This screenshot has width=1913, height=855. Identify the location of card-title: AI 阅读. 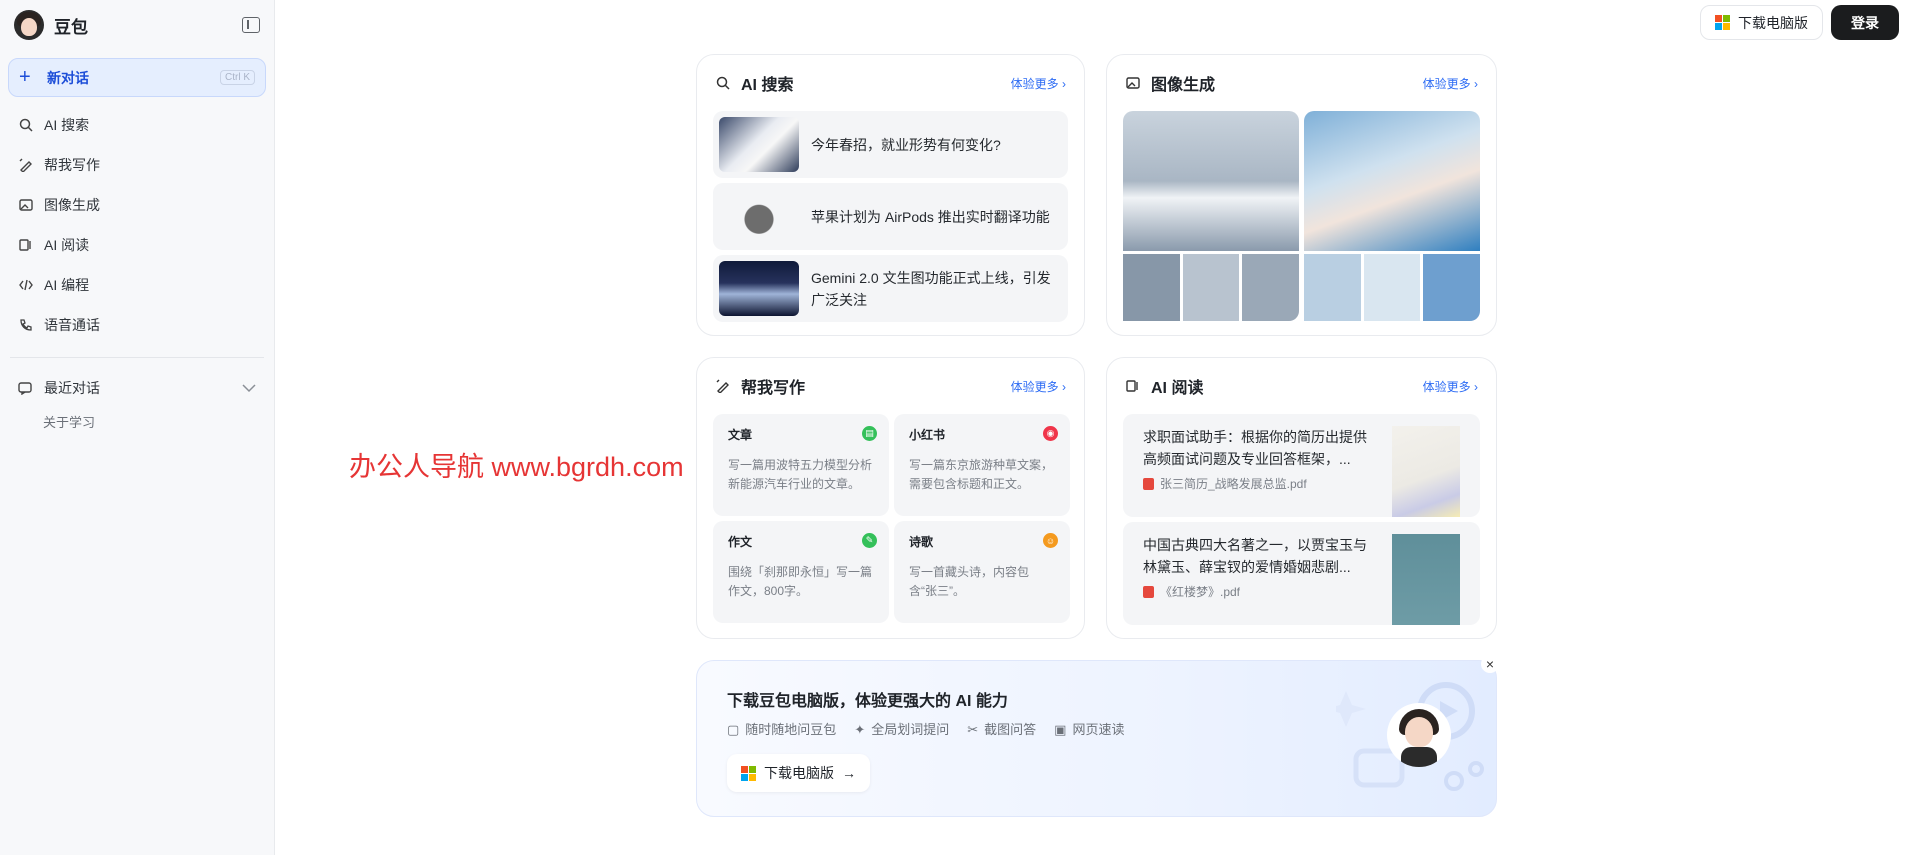
(1177, 388).